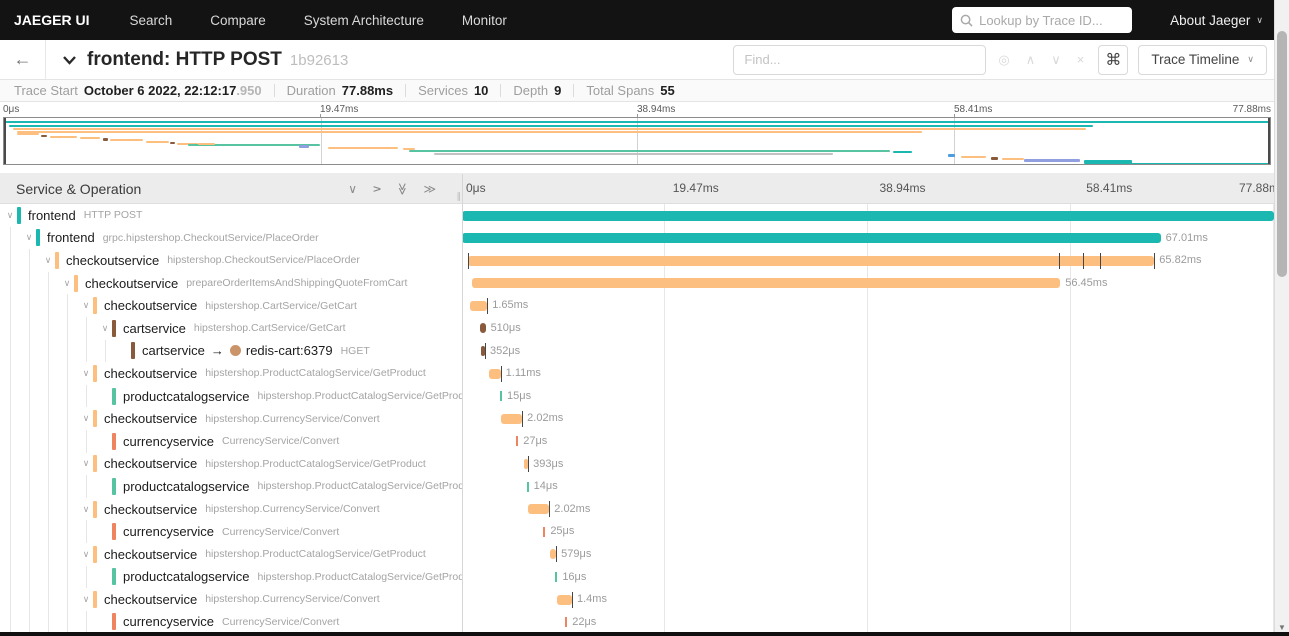 This screenshot has width=1289, height=636. What do you see at coordinates (875, 554) in the screenshot?
I see `span-bar-cell: 579μs` at bounding box center [875, 554].